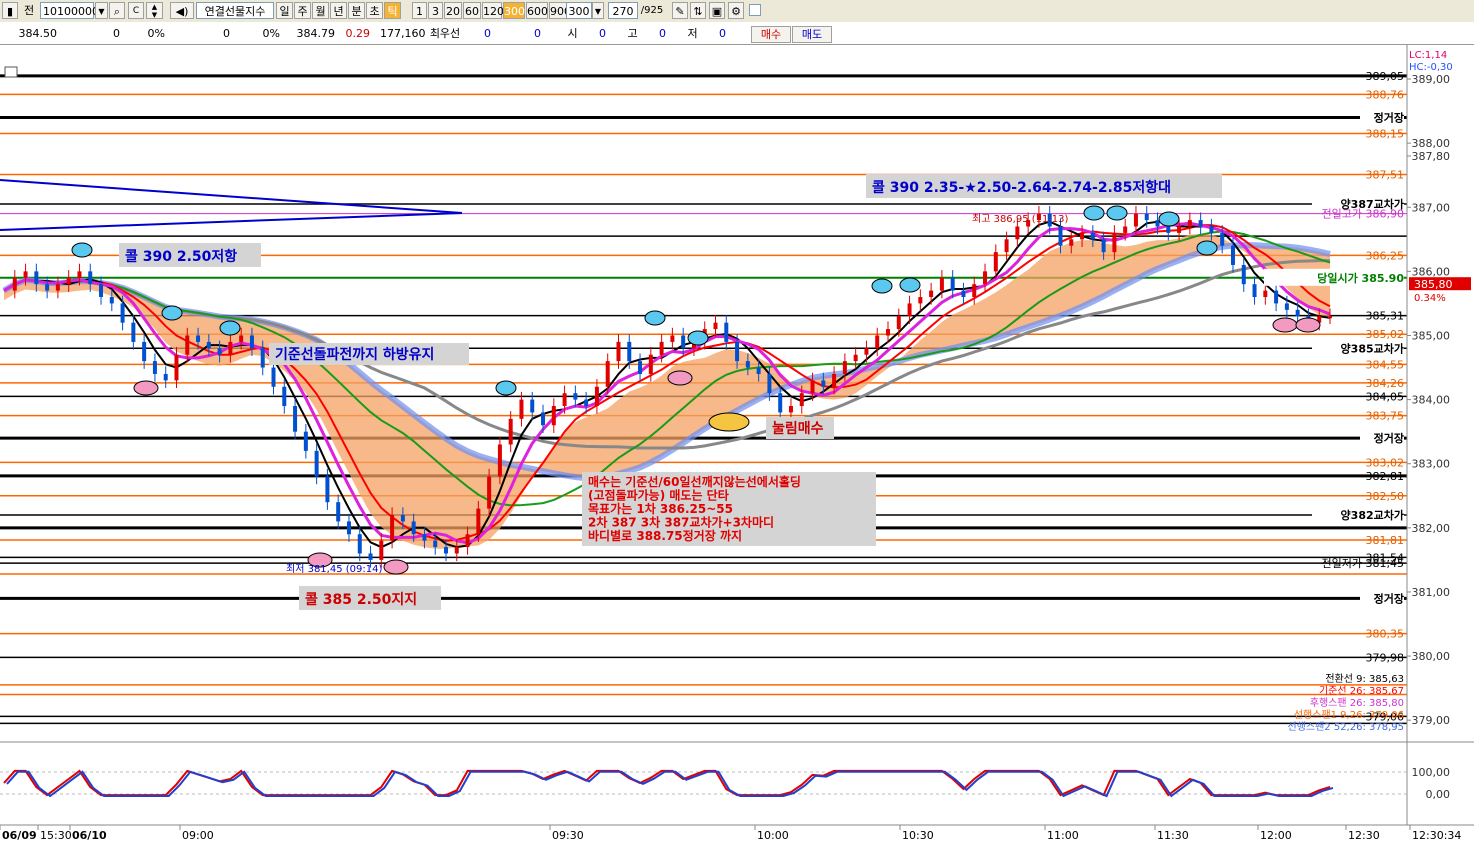 Image resolution: width=1474 pixels, height=844 pixels. What do you see at coordinates (334, 569) in the screenshot?
I see `annotation-low: 최저 381,45 (09:14)` at bounding box center [334, 569].